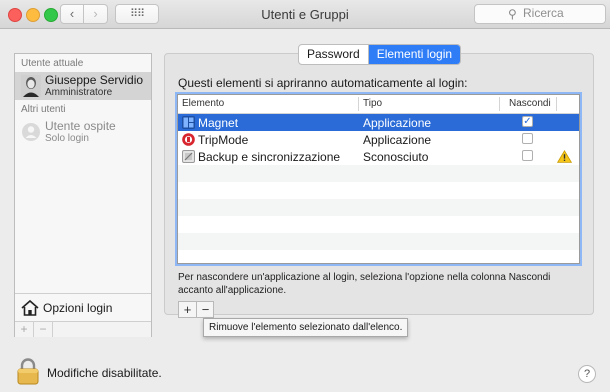 This screenshot has height=392, width=610. I want to click on current-user-header: Utente attuale, so click(52, 63).